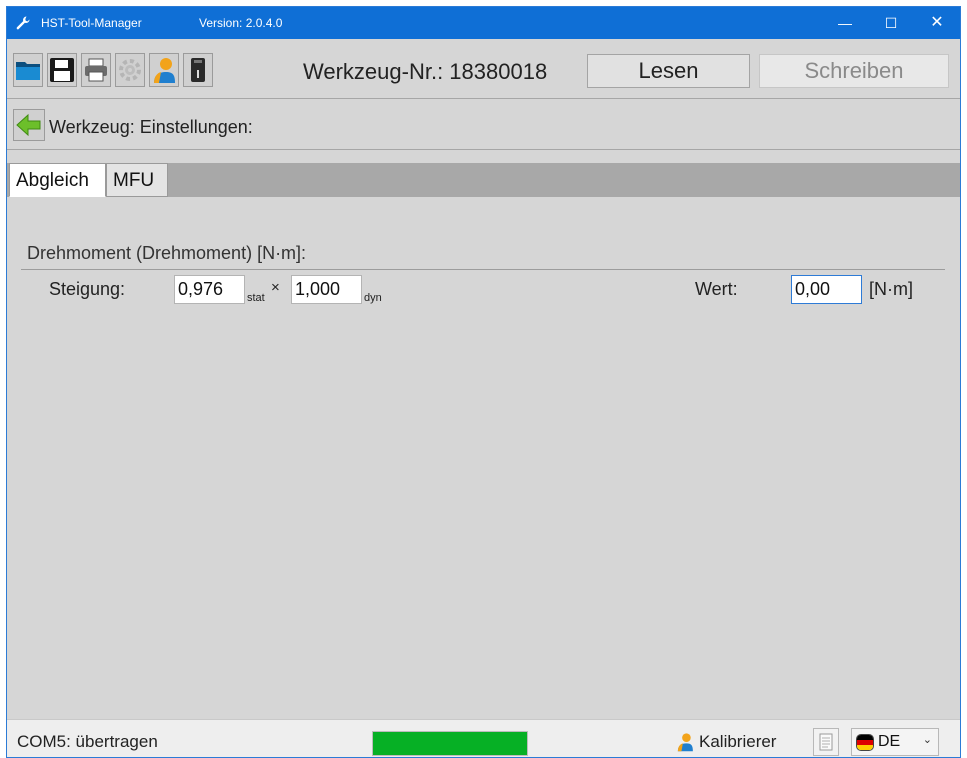 The width and height of the screenshot is (967, 758). What do you see at coordinates (425, 71) in the screenshot?
I see `tool-number-label: Werkzeug-Nr.: 18380018` at bounding box center [425, 71].